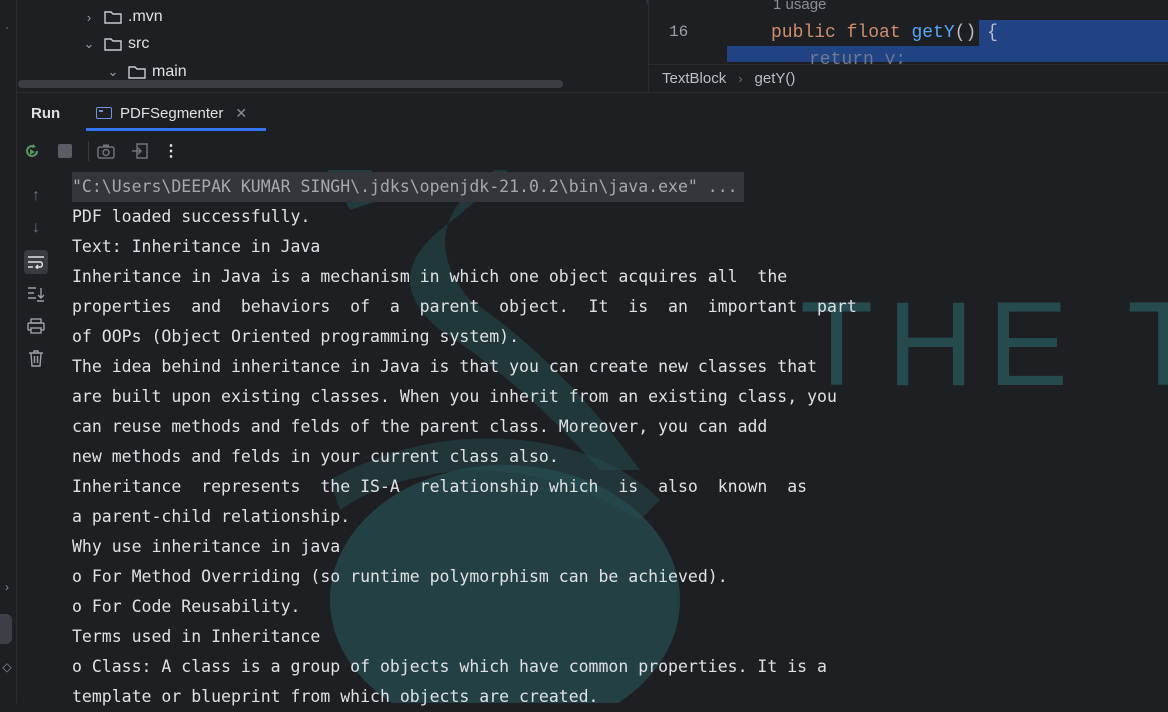  I want to click on soft-wrap-icon, so click(36, 262).